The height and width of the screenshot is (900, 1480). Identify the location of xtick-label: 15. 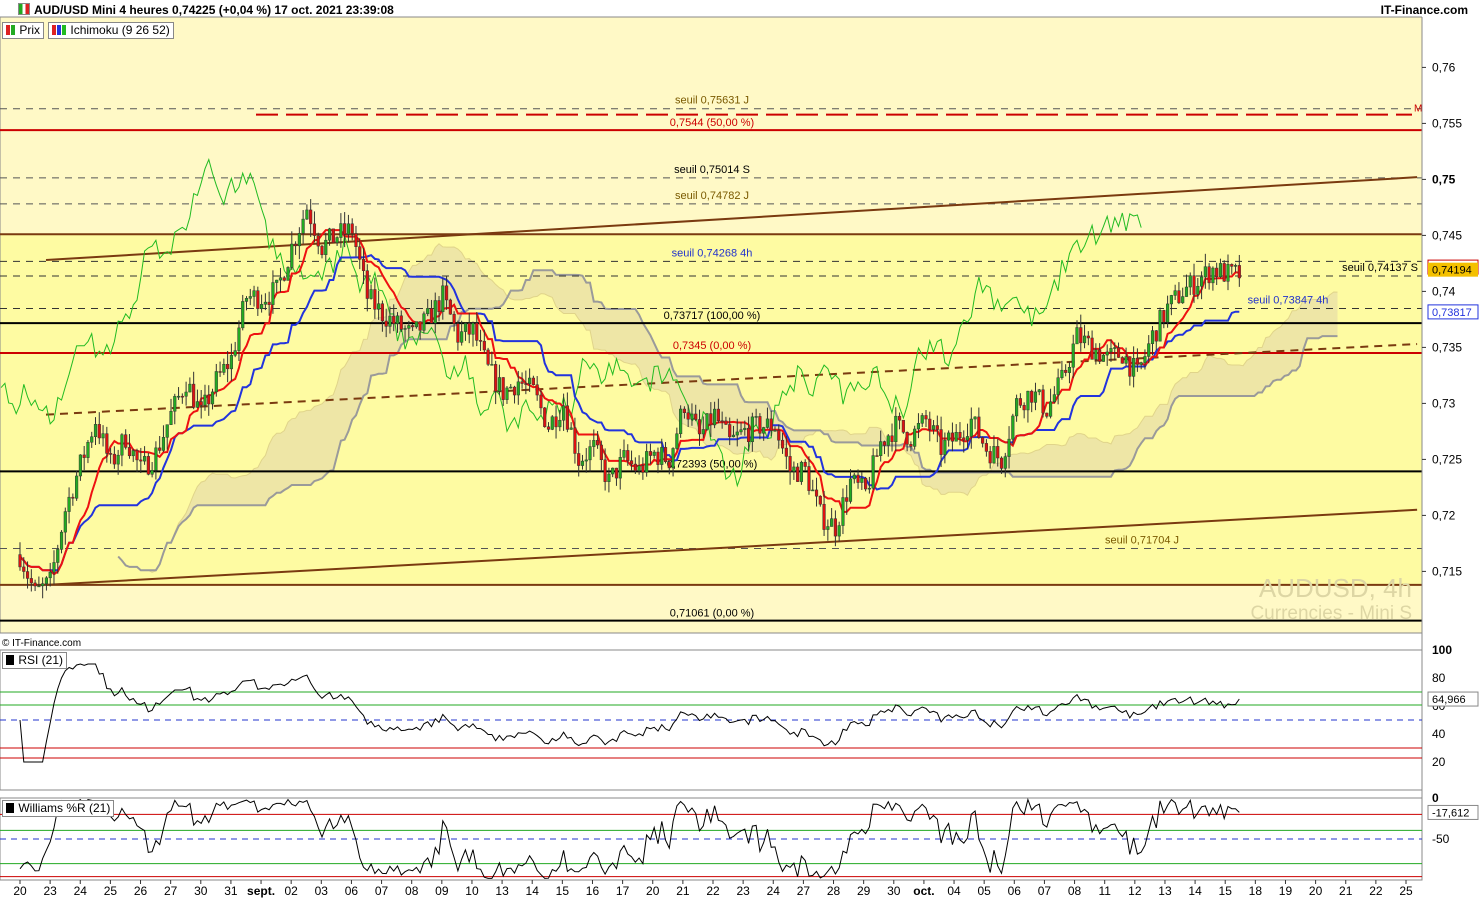
(563, 891).